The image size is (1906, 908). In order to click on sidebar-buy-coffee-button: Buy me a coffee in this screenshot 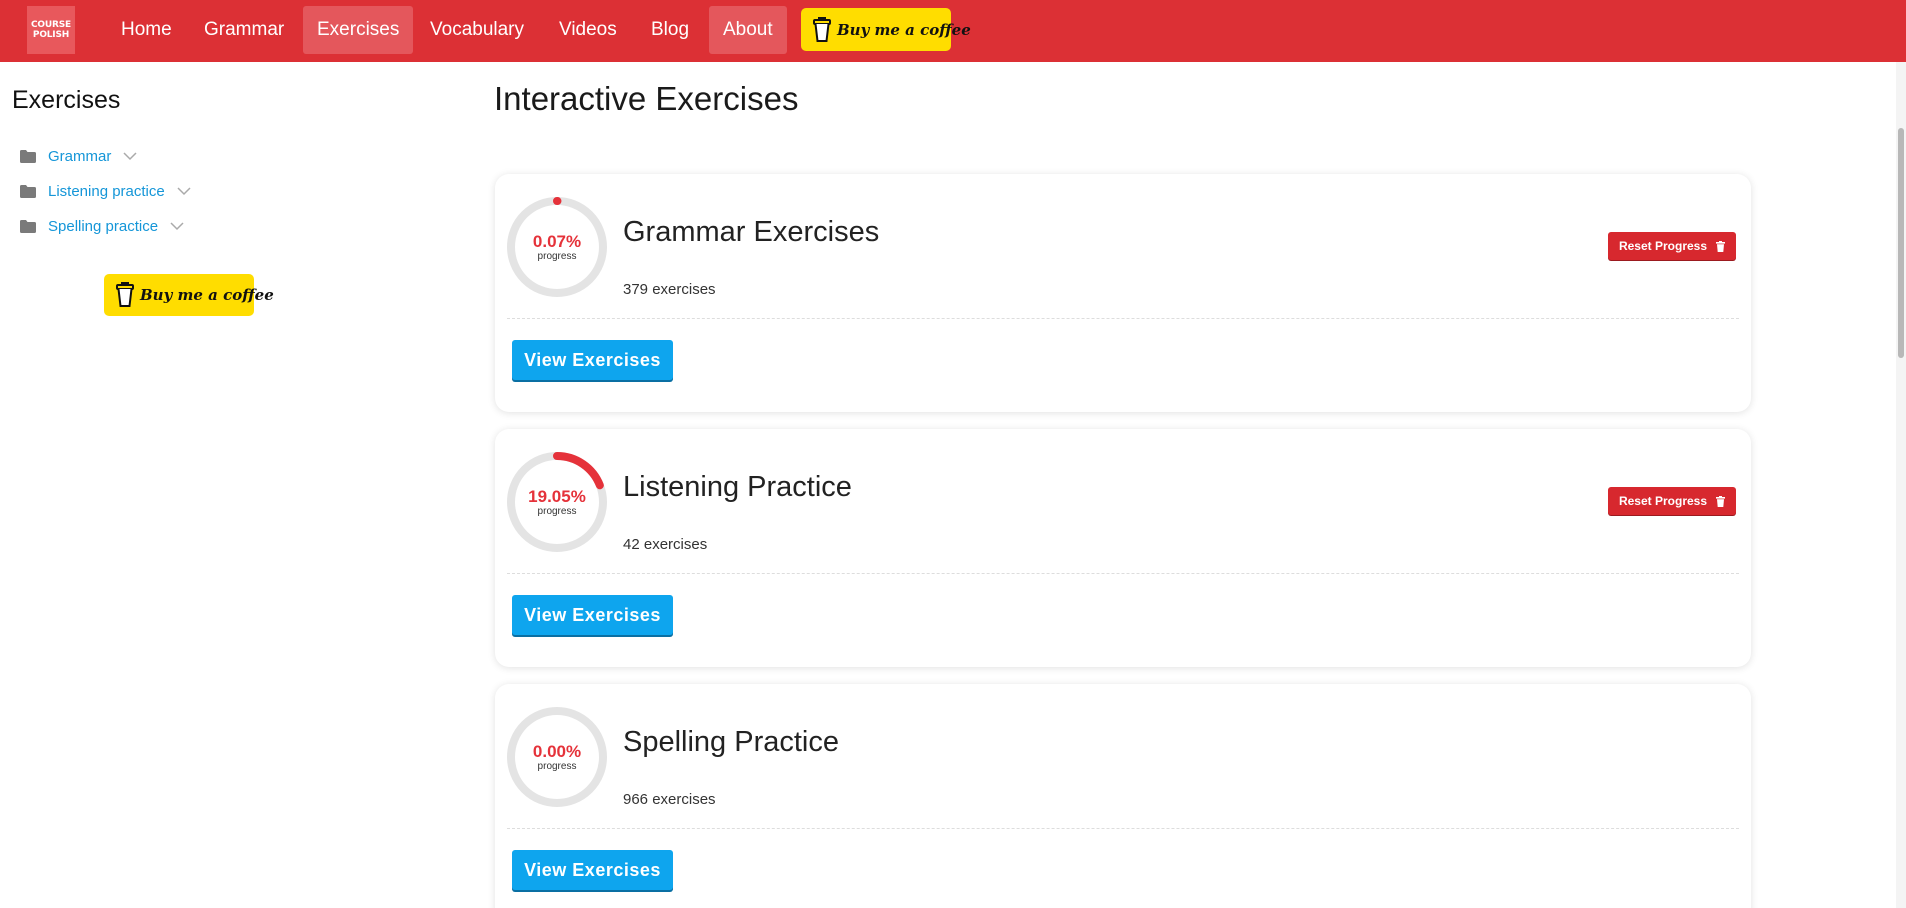, I will do `click(189, 295)`.